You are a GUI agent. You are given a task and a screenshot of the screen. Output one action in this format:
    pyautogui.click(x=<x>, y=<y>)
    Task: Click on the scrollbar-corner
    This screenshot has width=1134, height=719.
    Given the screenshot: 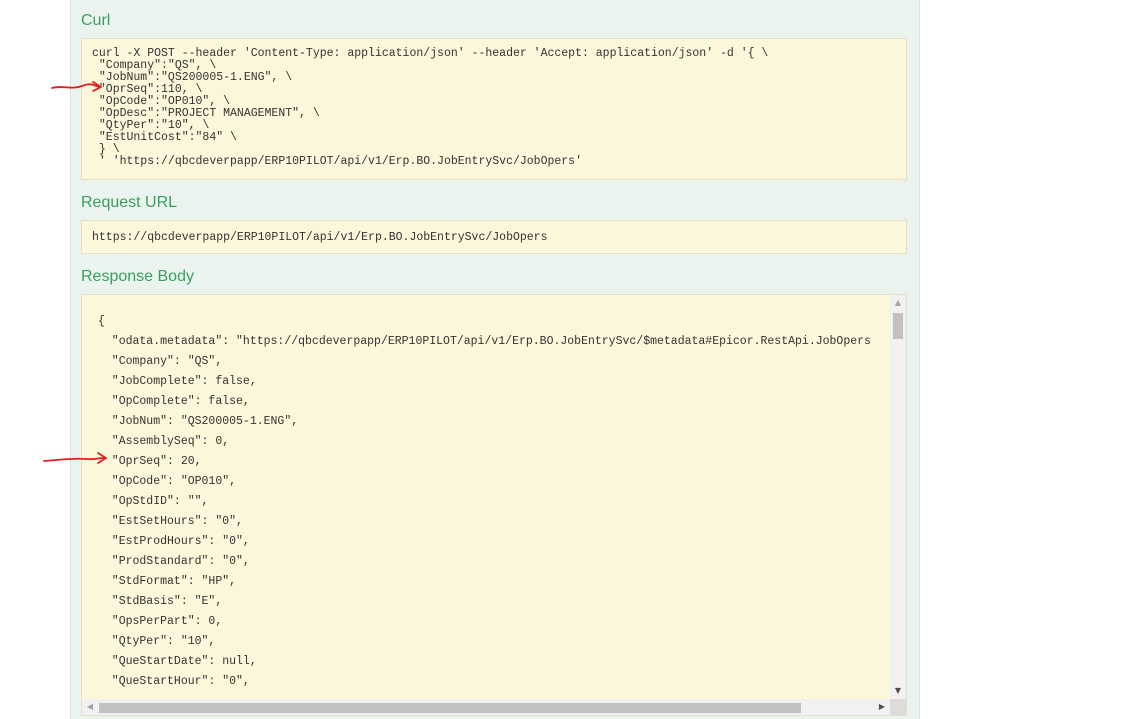 What is the action you would take?
    pyautogui.click(x=898, y=707)
    